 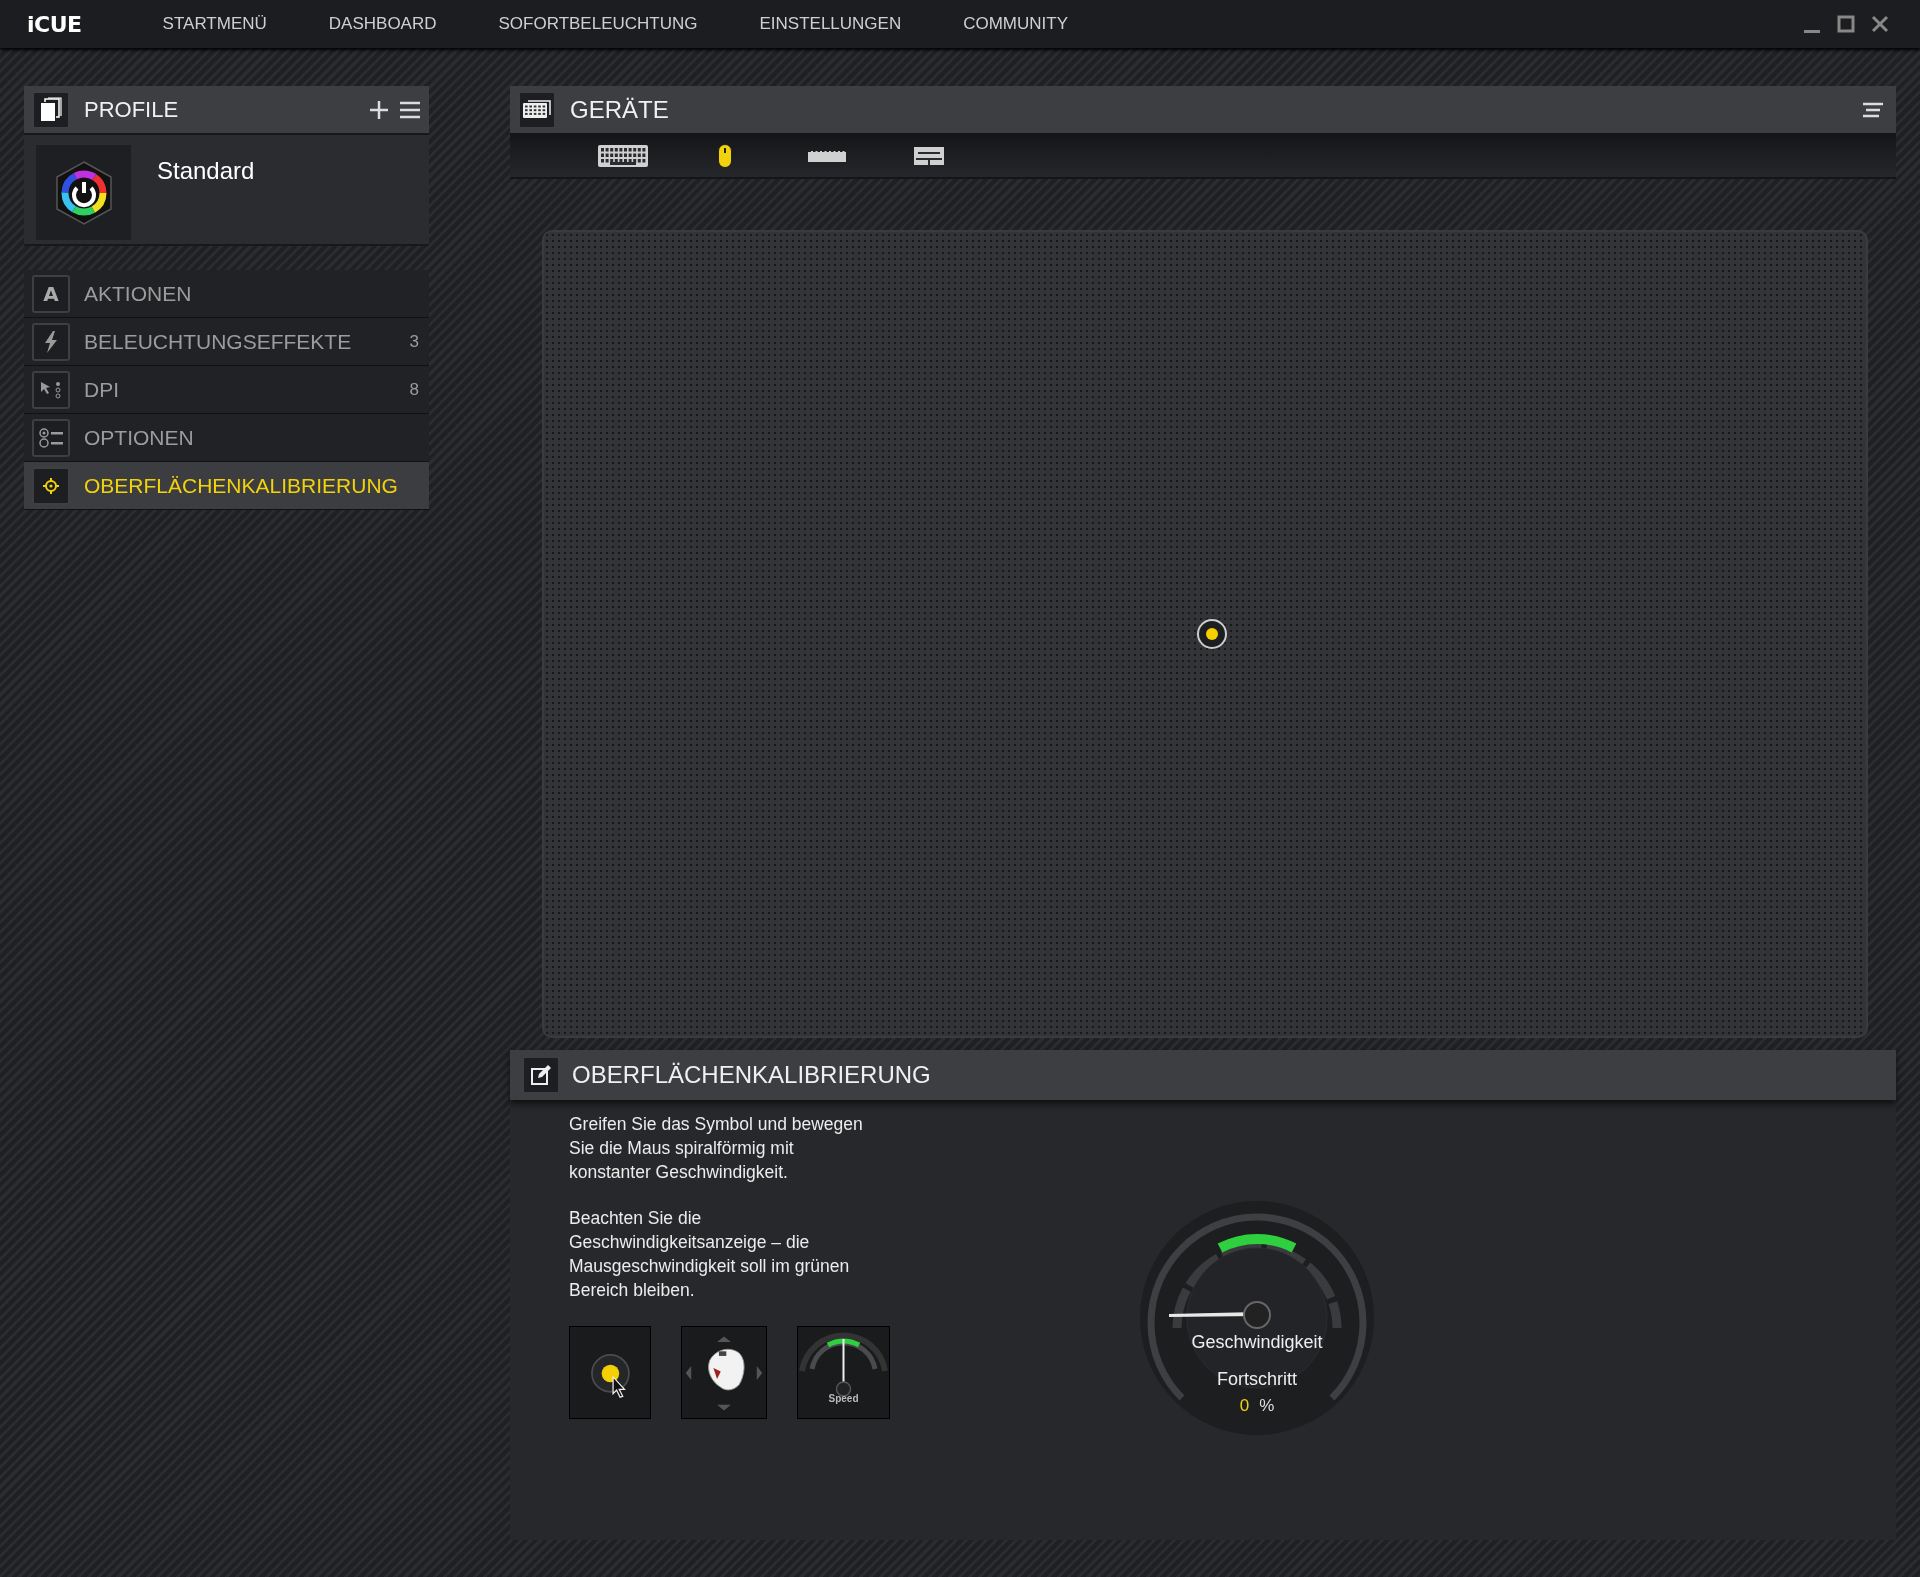 I want to click on profile-card: Standard, so click(x=226, y=190).